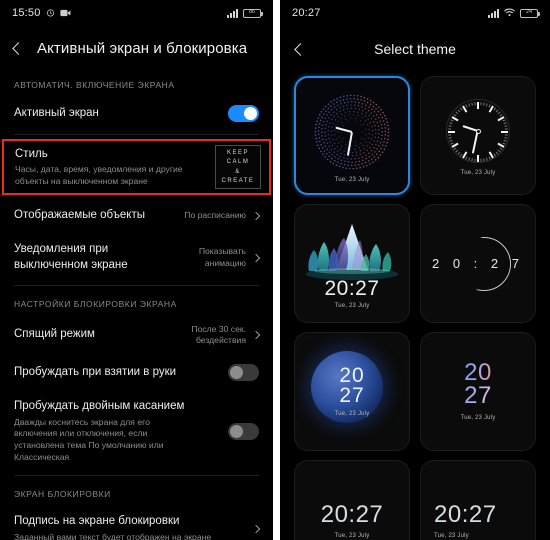  I want to click on theme-card-digital-centered: 20:27 Tue, 23 July, so click(352, 500).